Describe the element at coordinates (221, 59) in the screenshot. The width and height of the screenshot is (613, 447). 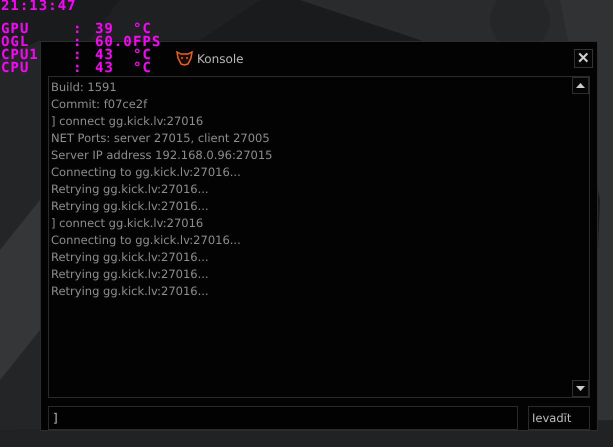
I see `window-title: Konsole` at that location.